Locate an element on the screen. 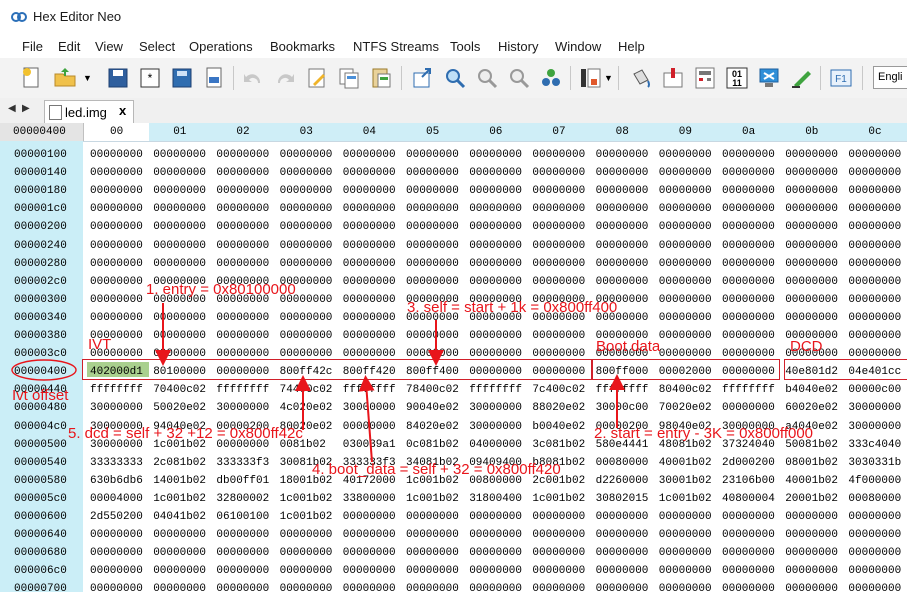  annotation-start: 2. start = entry - 3K = 0x800ff000 is located at coordinates (704, 433).